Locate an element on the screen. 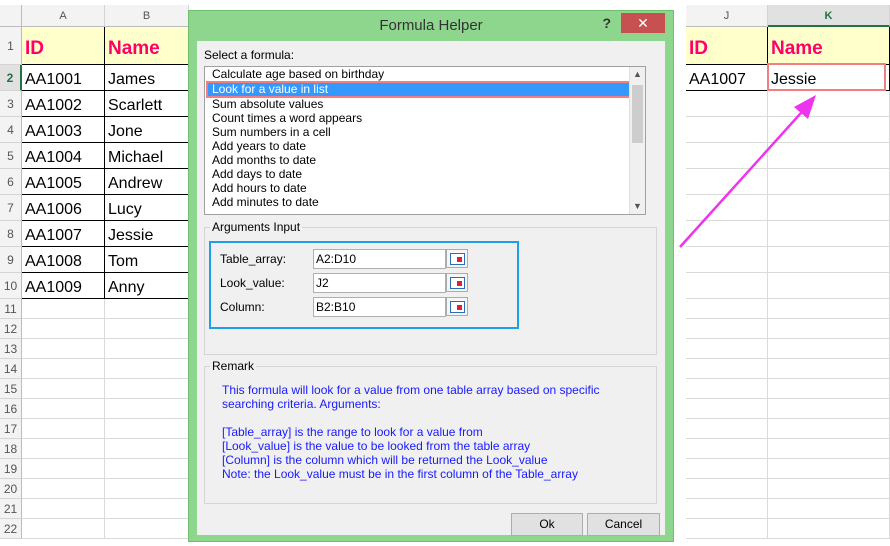 The width and height of the screenshot is (890, 546). cancel-button: Cancel is located at coordinates (623, 524).